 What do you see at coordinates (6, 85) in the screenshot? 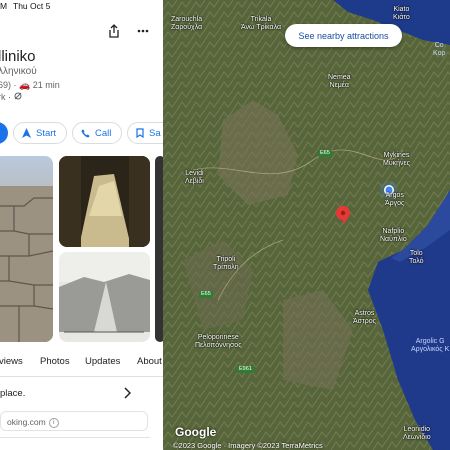
I see `rating-count: 69)` at bounding box center [6, 85].